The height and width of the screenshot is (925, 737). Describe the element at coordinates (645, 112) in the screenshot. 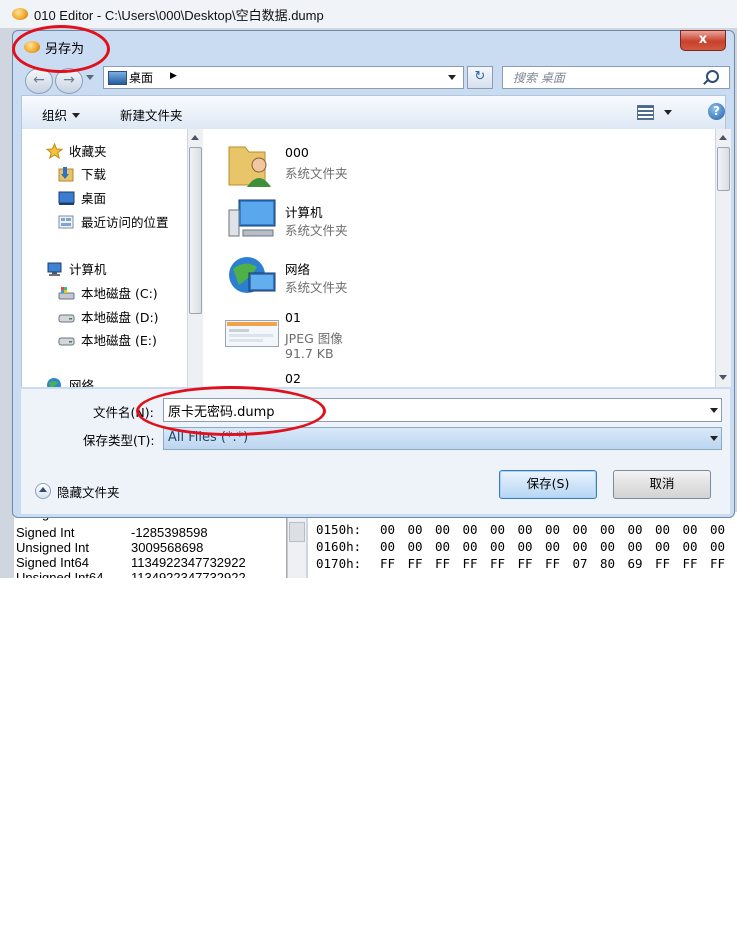

I see `view-options-icon` at that location.